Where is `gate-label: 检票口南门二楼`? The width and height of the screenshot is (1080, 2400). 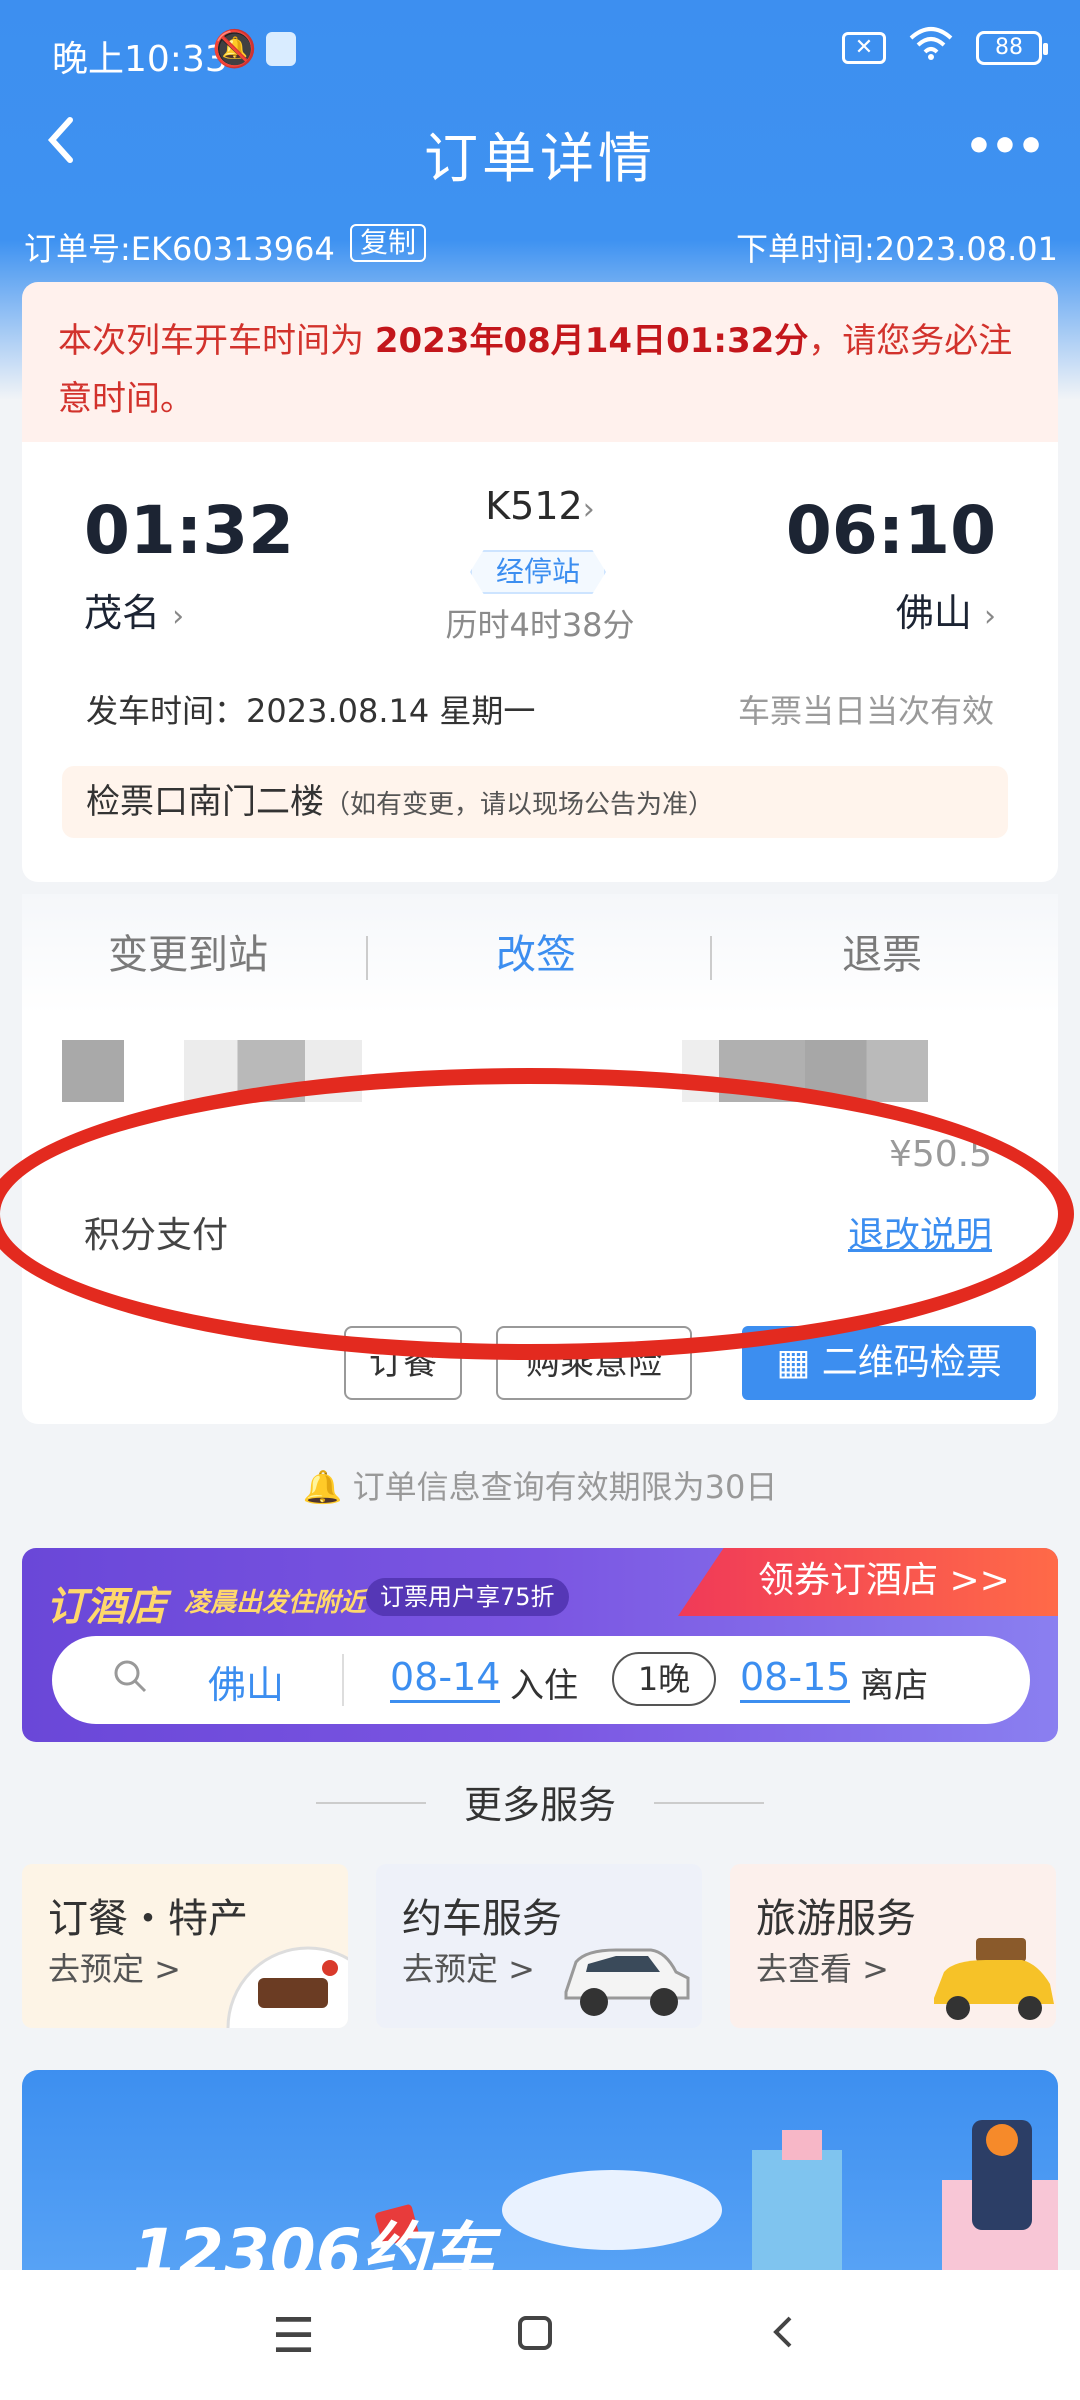
gate-label: 检票口南门二楼 is located at coordinates (205, 802).